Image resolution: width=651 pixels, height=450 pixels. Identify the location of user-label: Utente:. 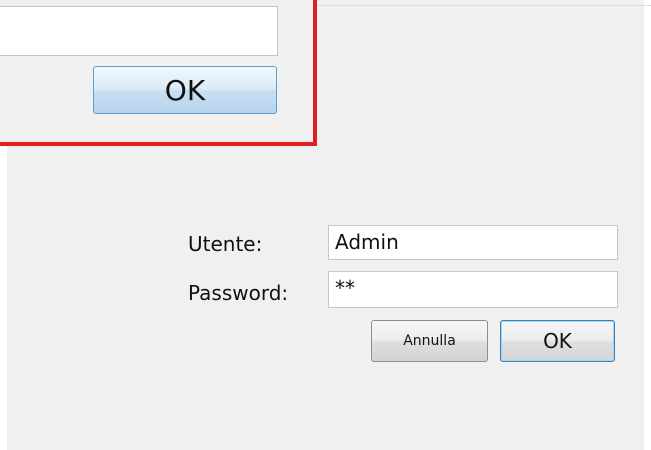
(225, 244).